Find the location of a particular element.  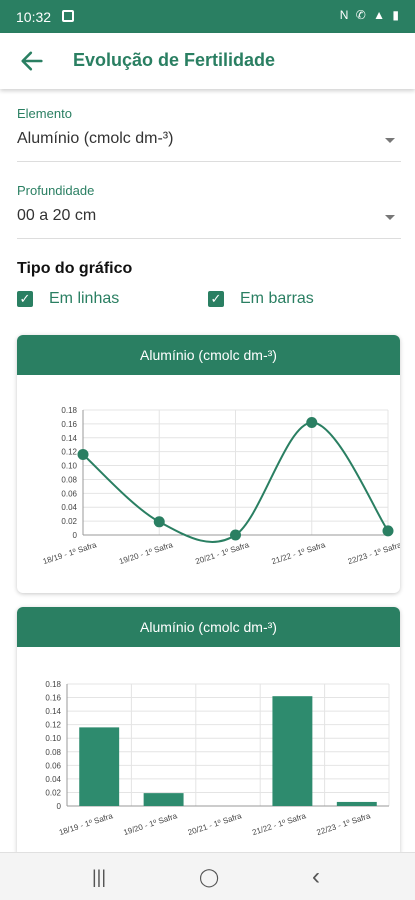

app-bar: Evolução de Fertilidade is located at coordinates (207, 61).